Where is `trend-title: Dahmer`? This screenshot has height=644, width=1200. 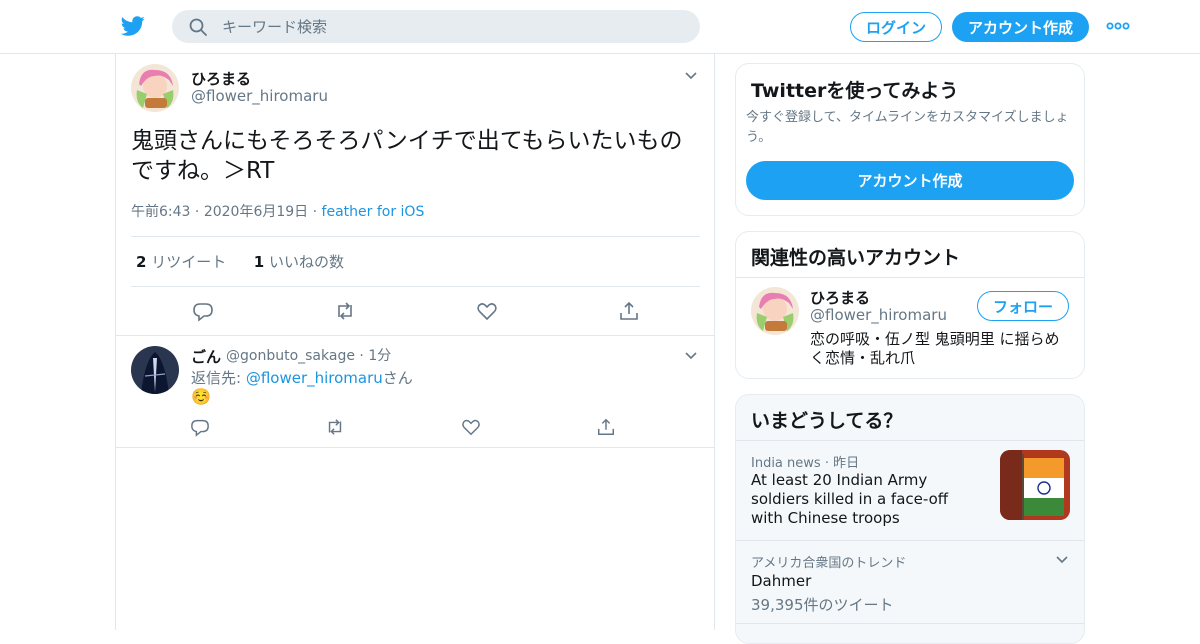 trend-title: Dahmer is located at coordinates (781, 581).